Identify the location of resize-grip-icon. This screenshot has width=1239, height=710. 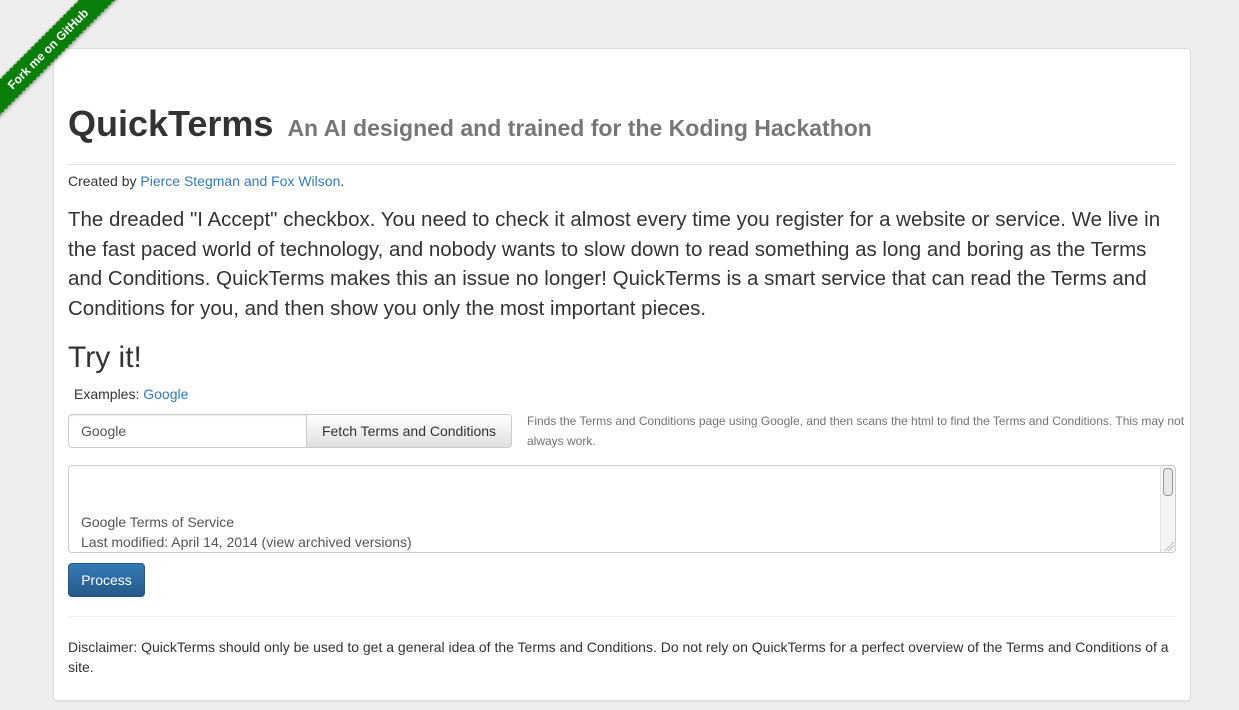
(1169, 546).